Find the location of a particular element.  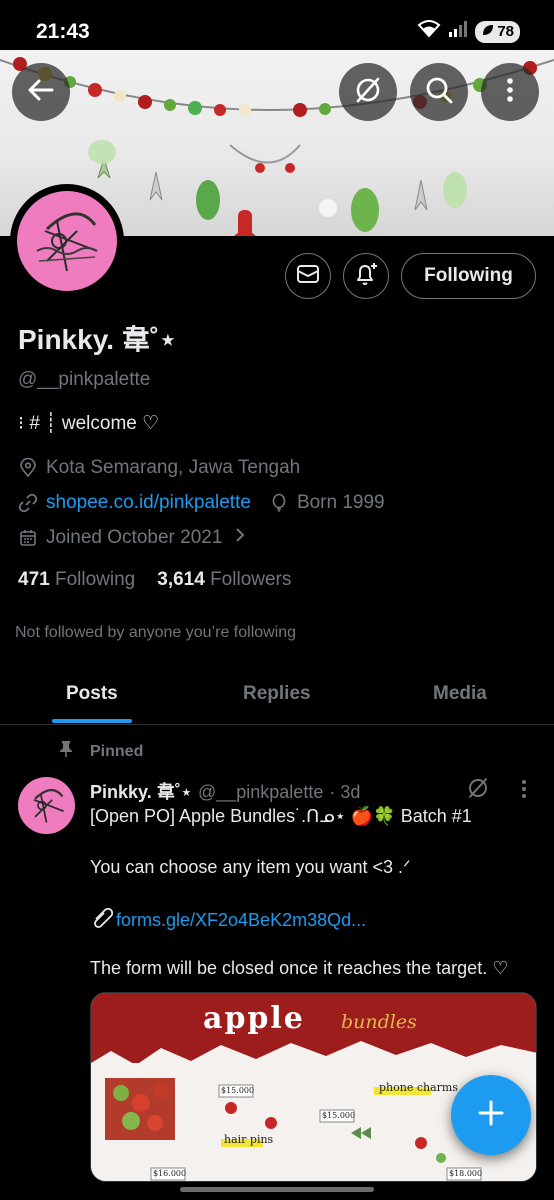

notifications-button is located at coordinates (366, 276).